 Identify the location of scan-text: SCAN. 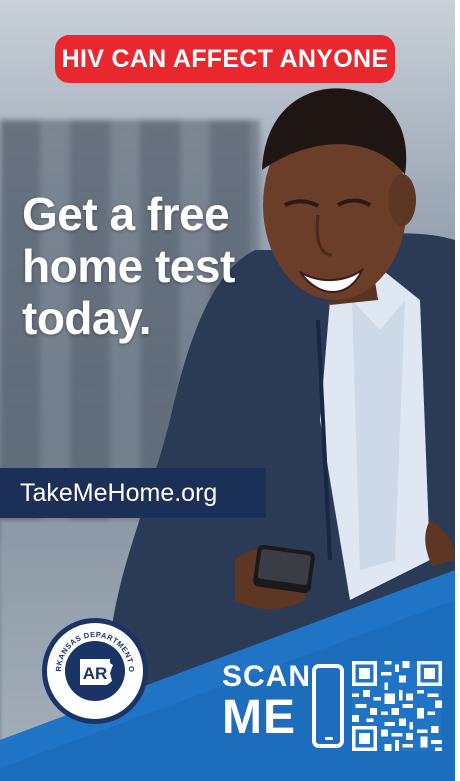
(267, 676).